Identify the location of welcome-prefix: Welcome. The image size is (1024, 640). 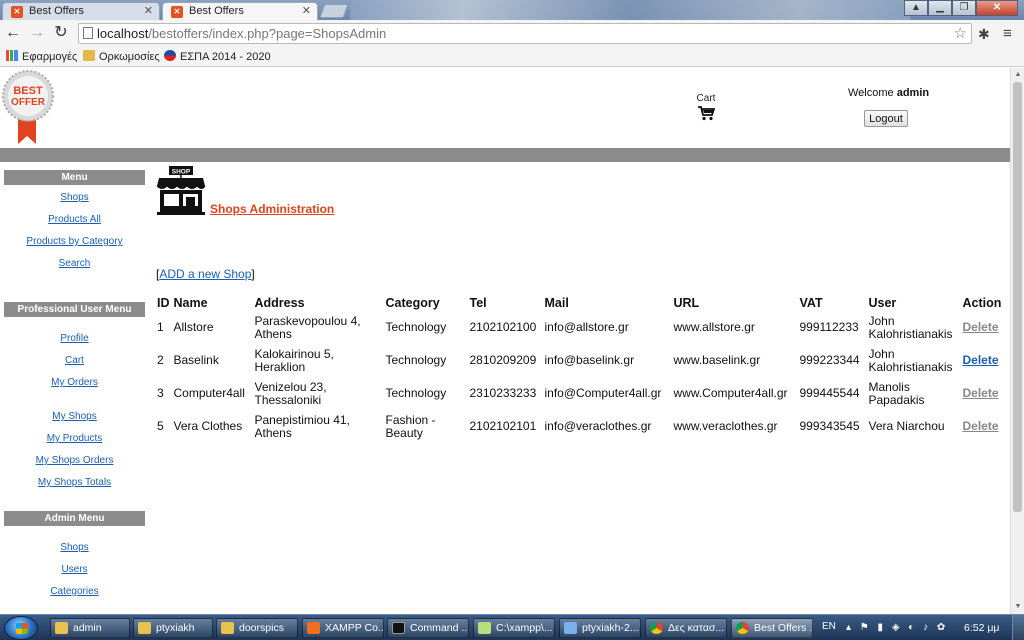
(871, 93).